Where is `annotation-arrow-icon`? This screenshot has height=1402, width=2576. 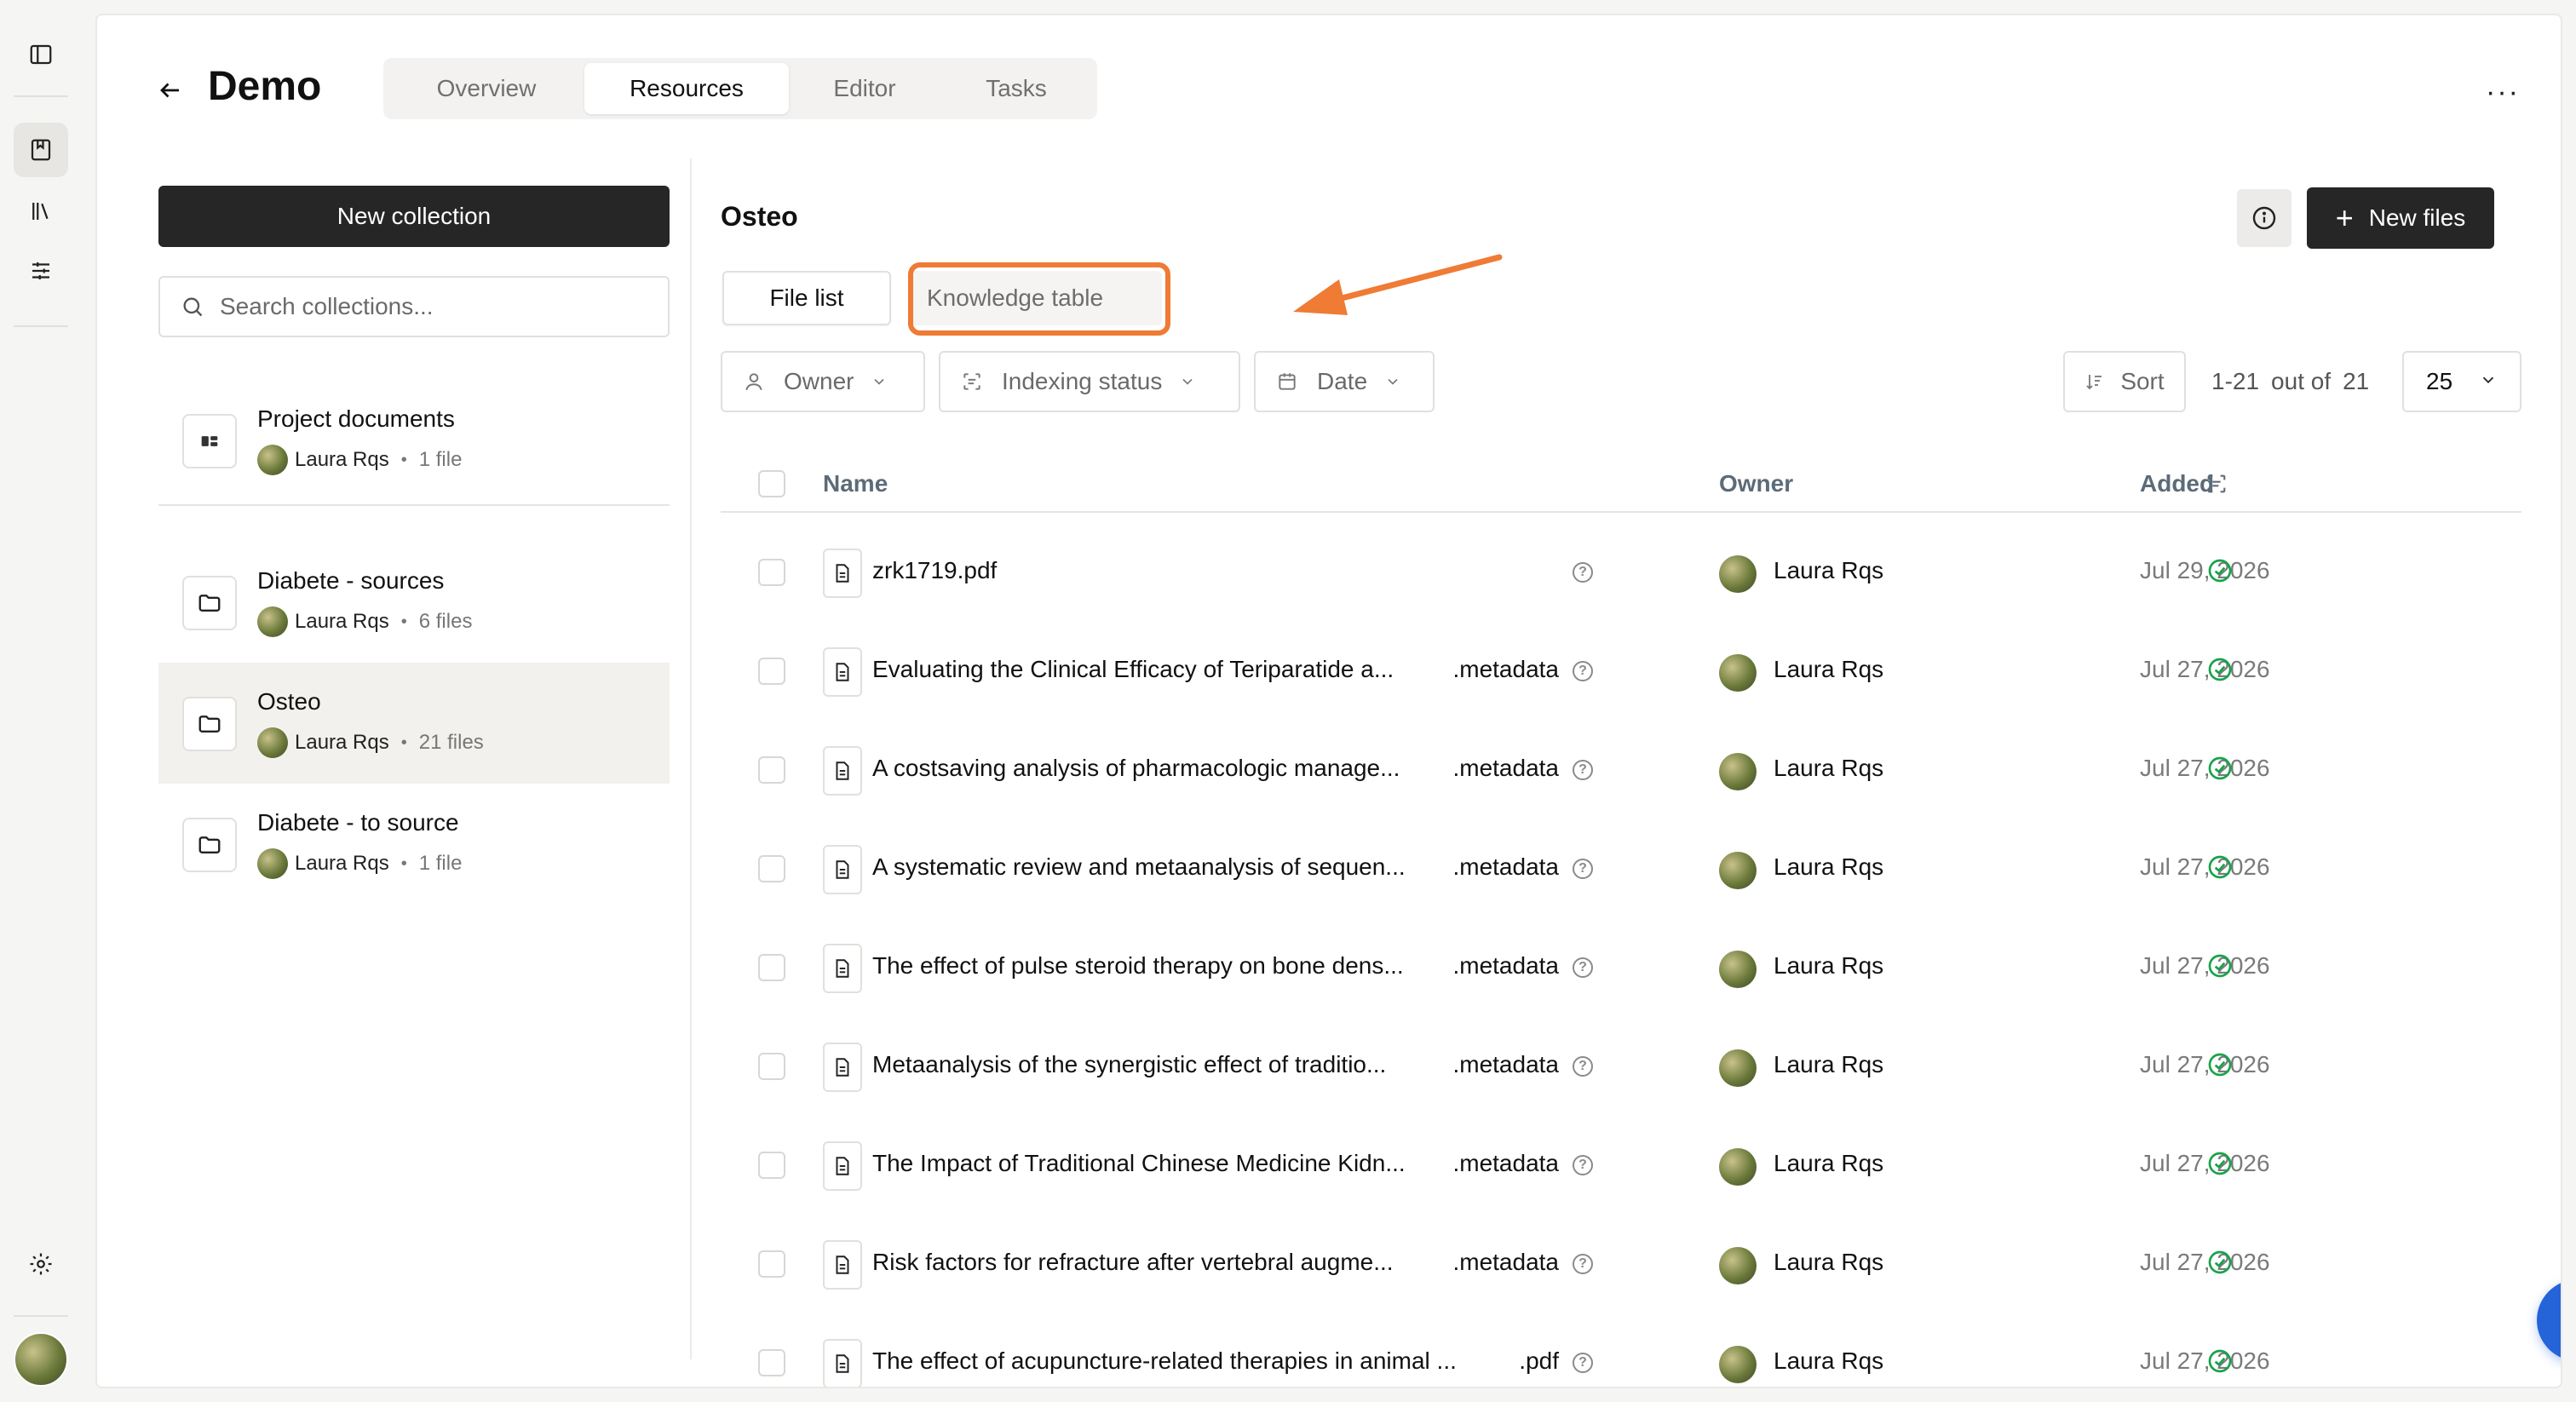 annotation-arrow-icon is located at coordinates (1398, 284).